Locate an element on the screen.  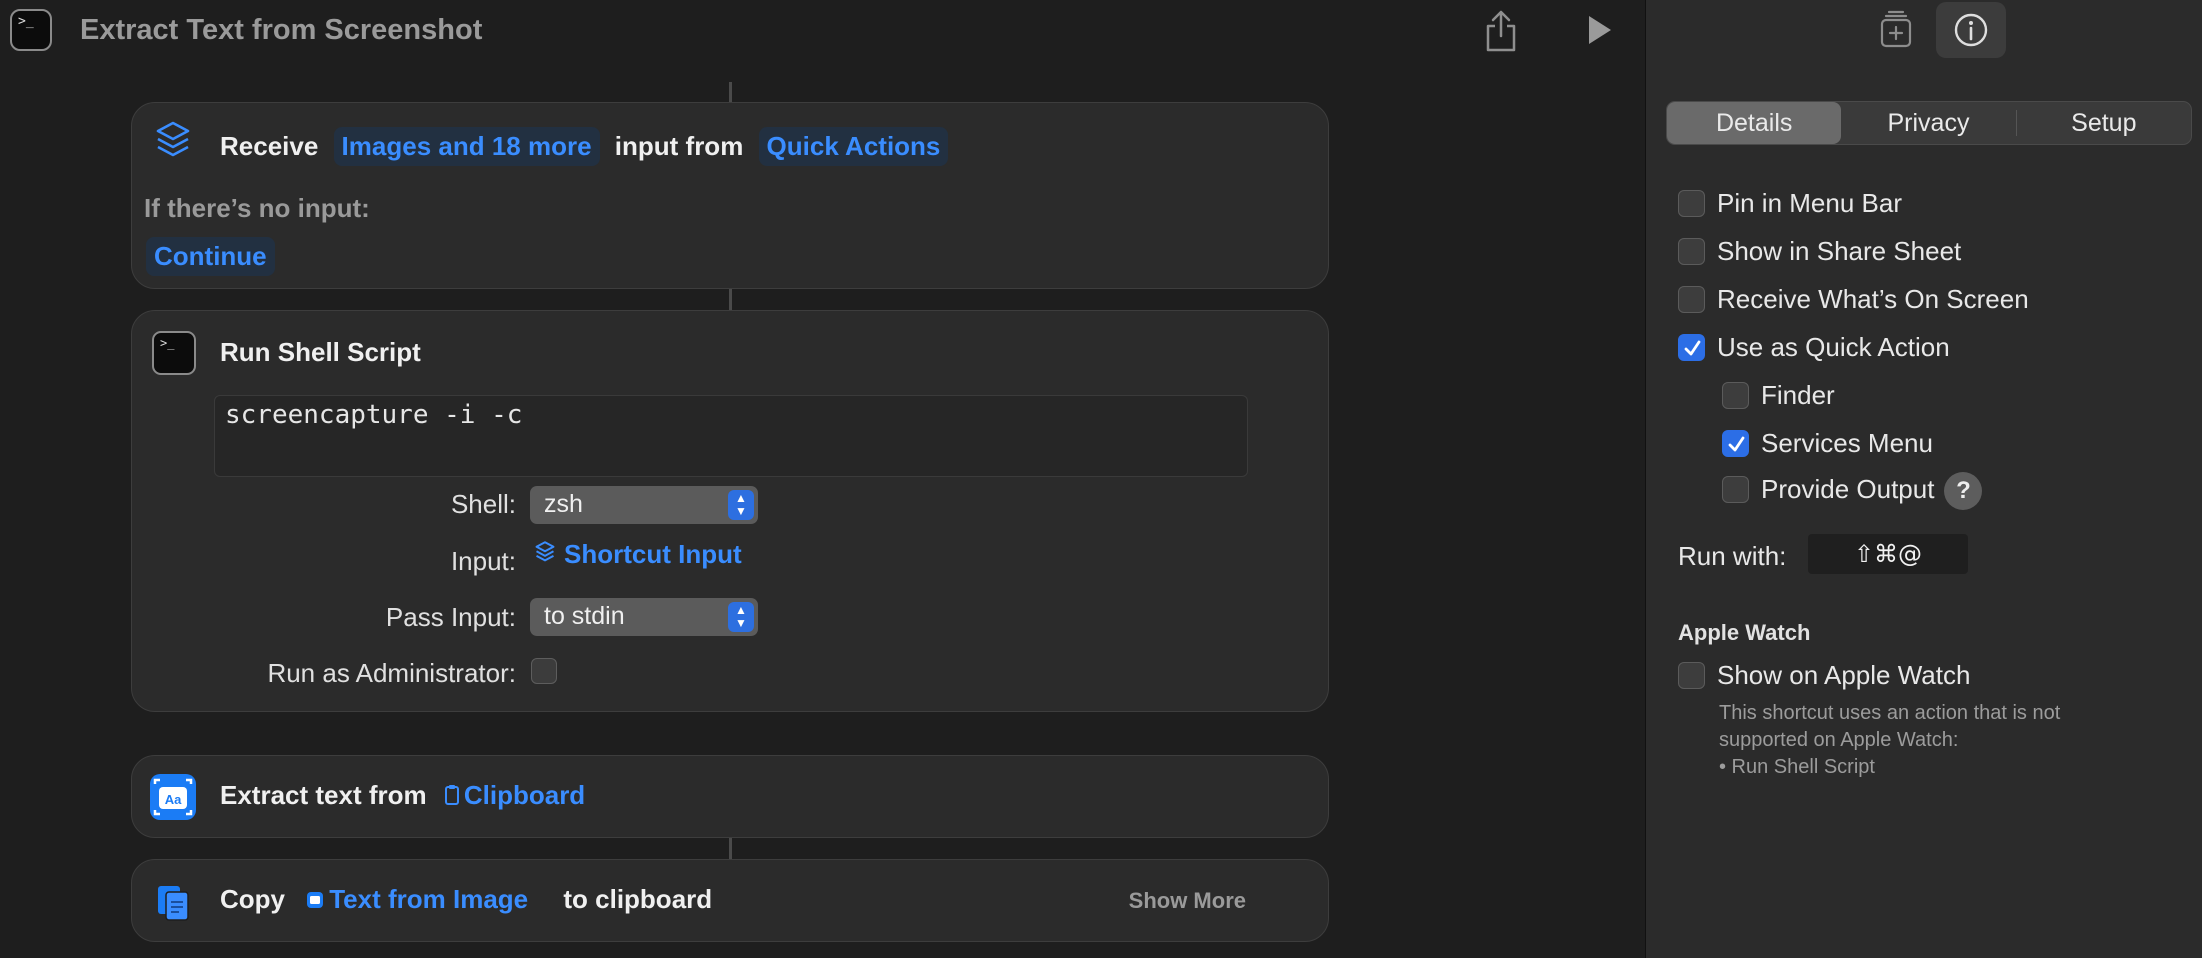
show-more-button: Show More is located at coordinates (1187, 901).